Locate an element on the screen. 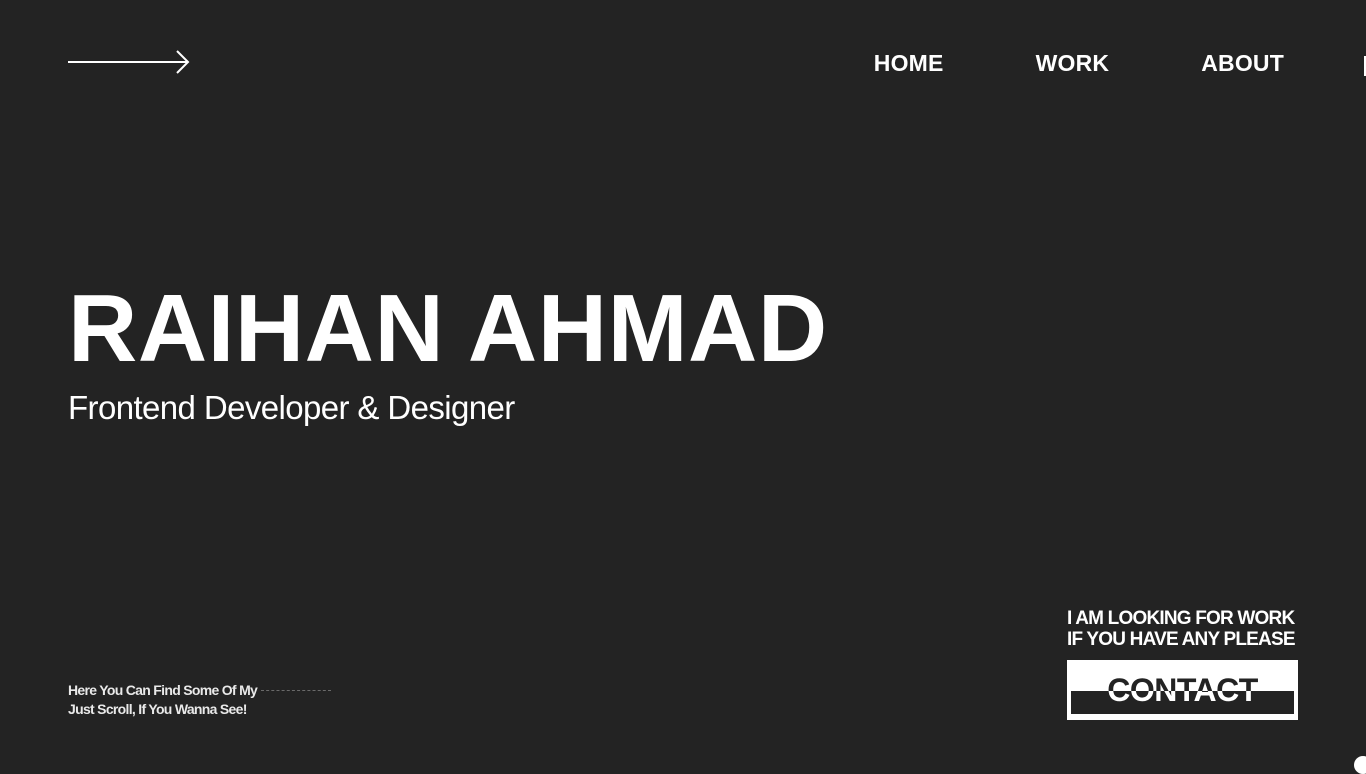  main-nav: HOME WORK ABOUT is located at coordinates (1079, 63).